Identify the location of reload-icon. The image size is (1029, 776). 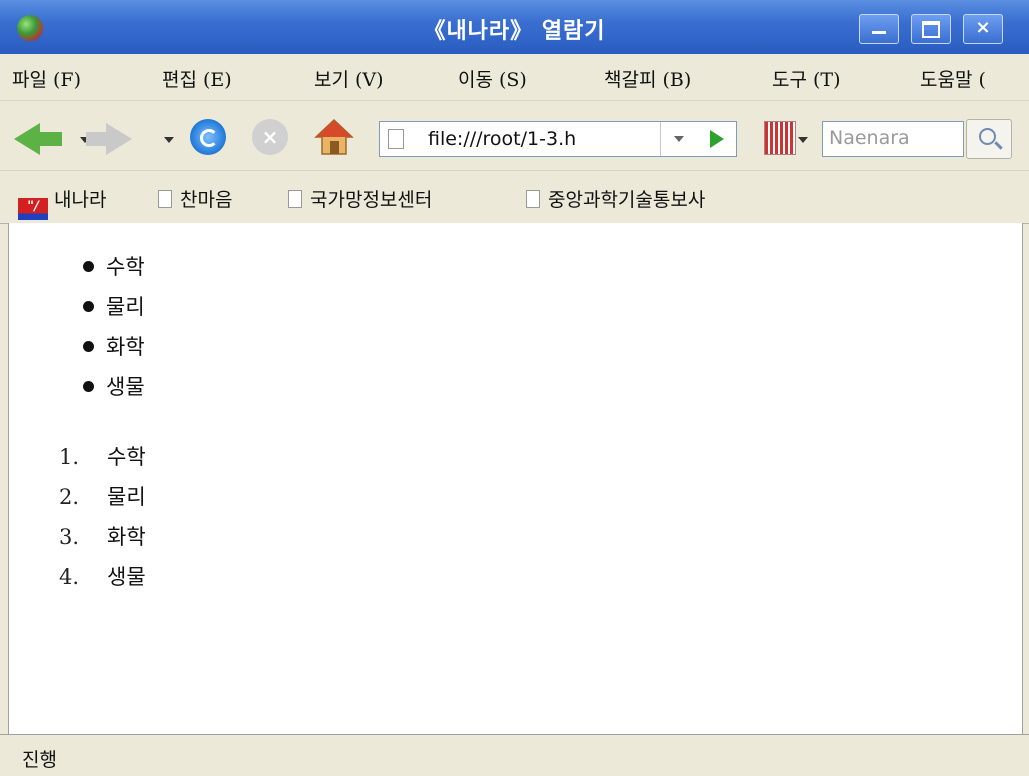
(208, 137).